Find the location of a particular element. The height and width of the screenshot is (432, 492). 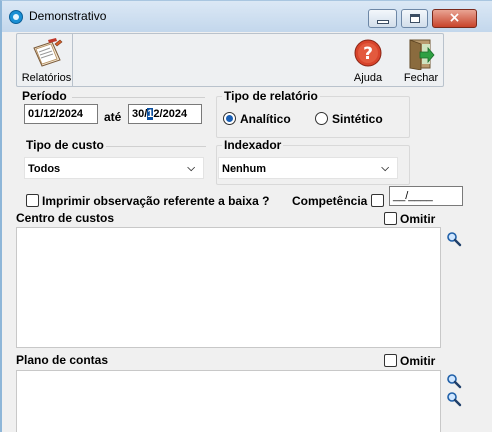

imprimir-obs-checkbox is located at coordinates (32, 200).